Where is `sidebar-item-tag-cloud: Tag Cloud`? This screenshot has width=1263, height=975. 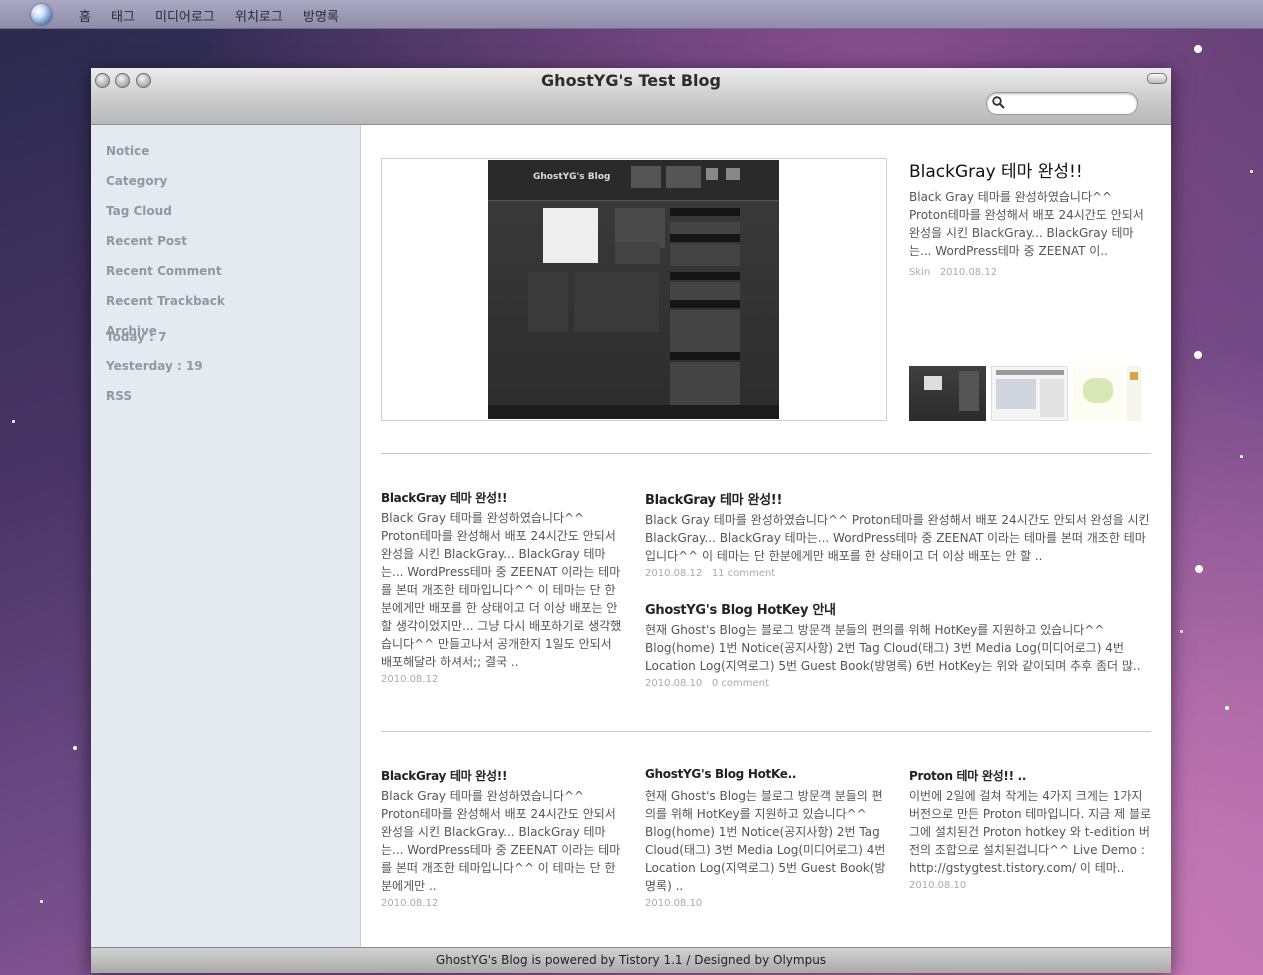
sidebar-item-tag-cloud: Tag Cloud is located at coordinates (139, 211).